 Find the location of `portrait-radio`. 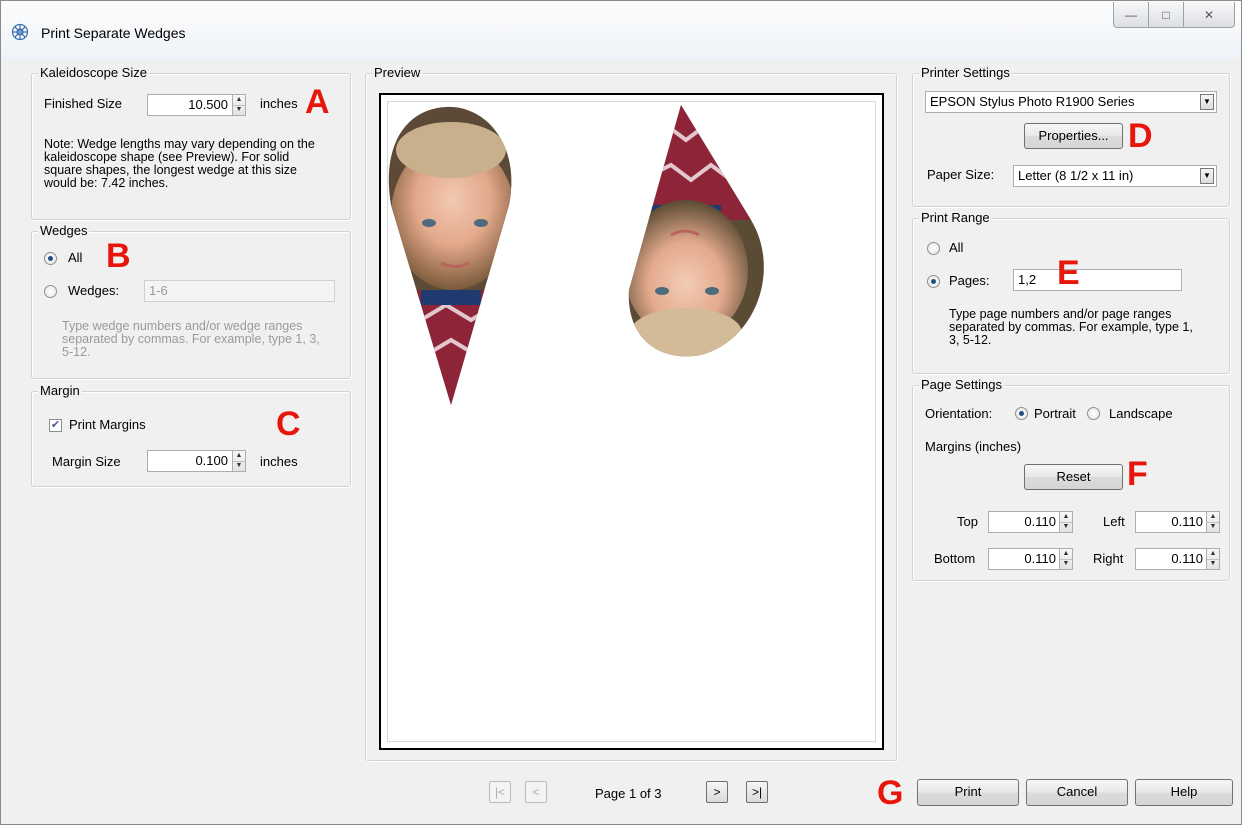

portrait-radio is located at coordinates (1021, 413).